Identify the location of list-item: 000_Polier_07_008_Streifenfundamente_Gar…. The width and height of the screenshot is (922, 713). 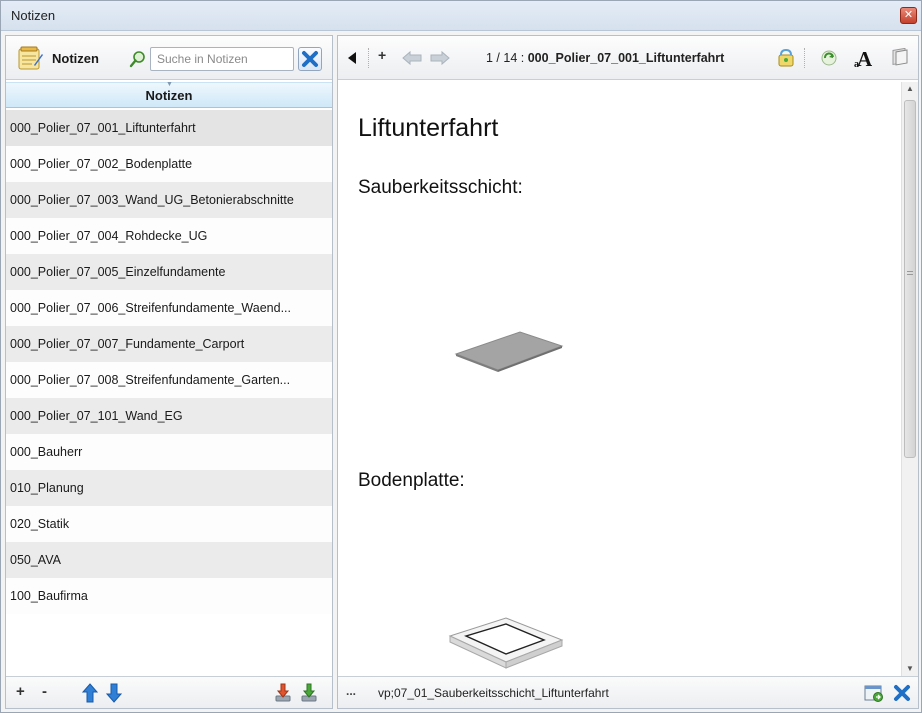
(169, 380).